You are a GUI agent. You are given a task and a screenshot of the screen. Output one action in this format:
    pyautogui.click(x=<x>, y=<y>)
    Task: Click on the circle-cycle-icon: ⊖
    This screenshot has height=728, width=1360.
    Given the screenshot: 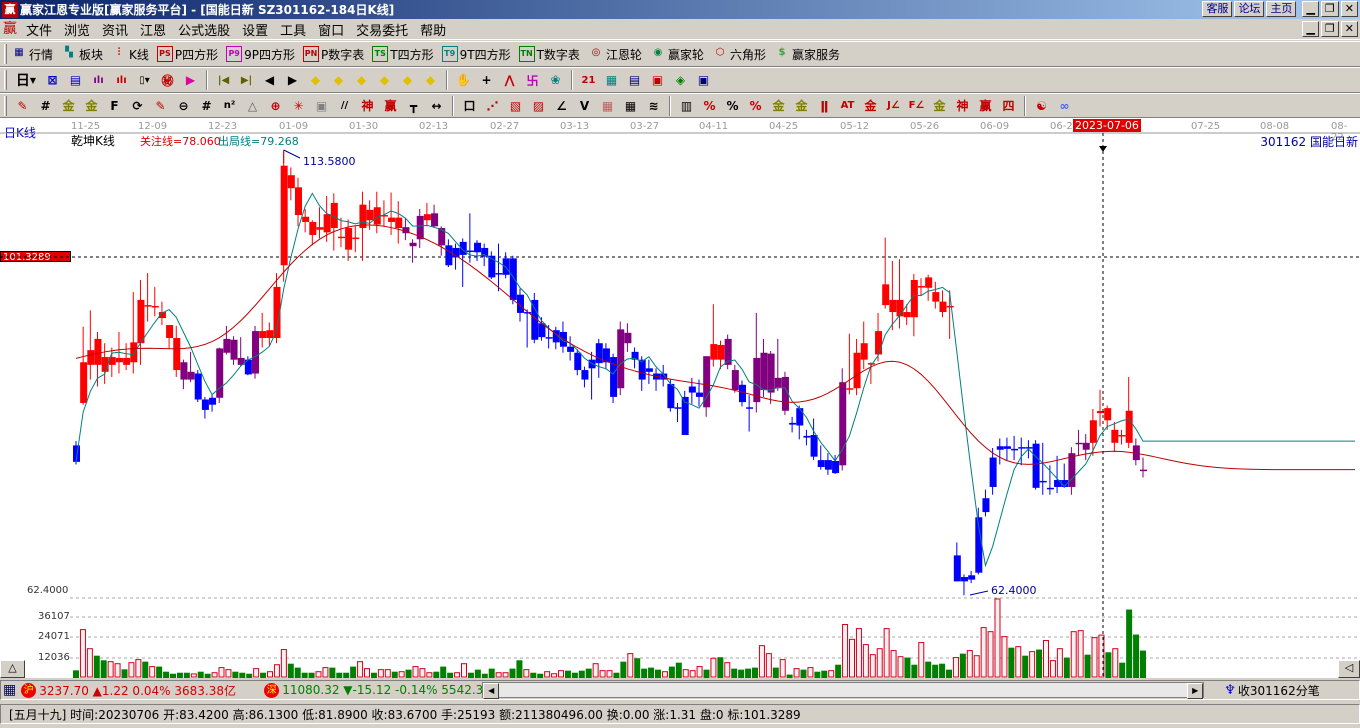 What is the action you would take?
    pyautogui.click(x=183, y=106)
    